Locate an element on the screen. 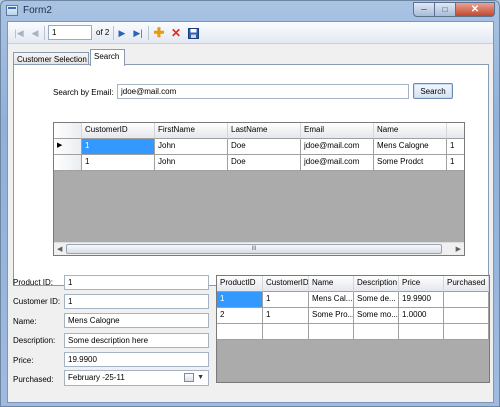 The image size is (500, 407). move-previous-button: ◀ is located at coordinates (35, 33).